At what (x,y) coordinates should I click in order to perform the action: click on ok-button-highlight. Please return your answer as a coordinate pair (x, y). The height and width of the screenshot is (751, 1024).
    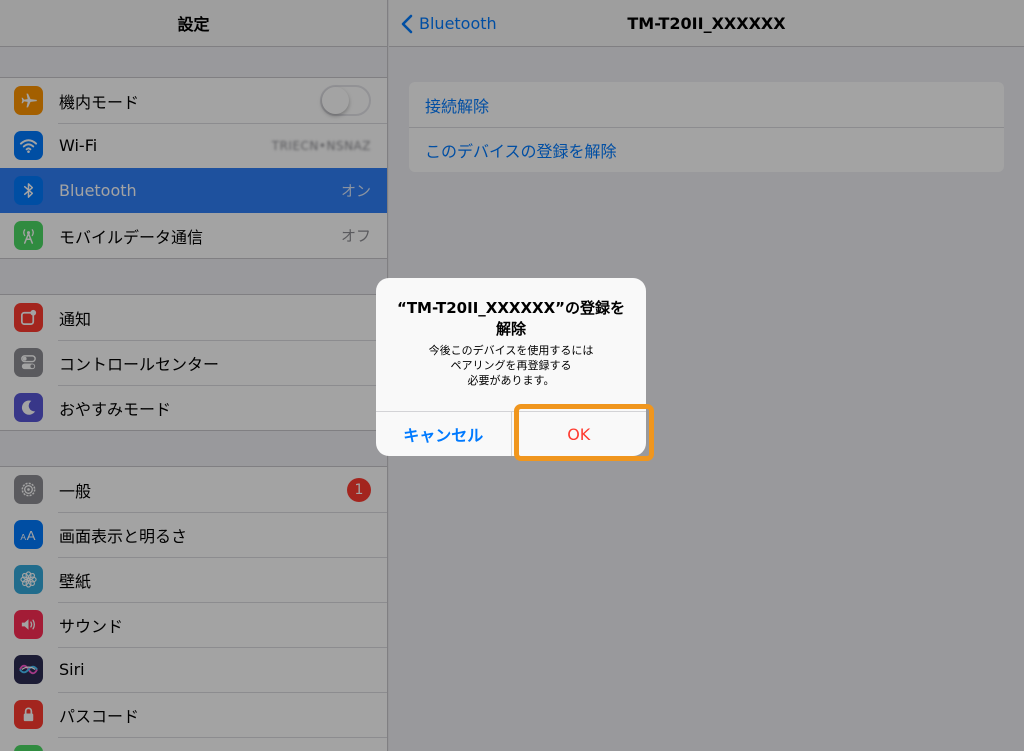
    Looking at the image, I should click on (584, 432).